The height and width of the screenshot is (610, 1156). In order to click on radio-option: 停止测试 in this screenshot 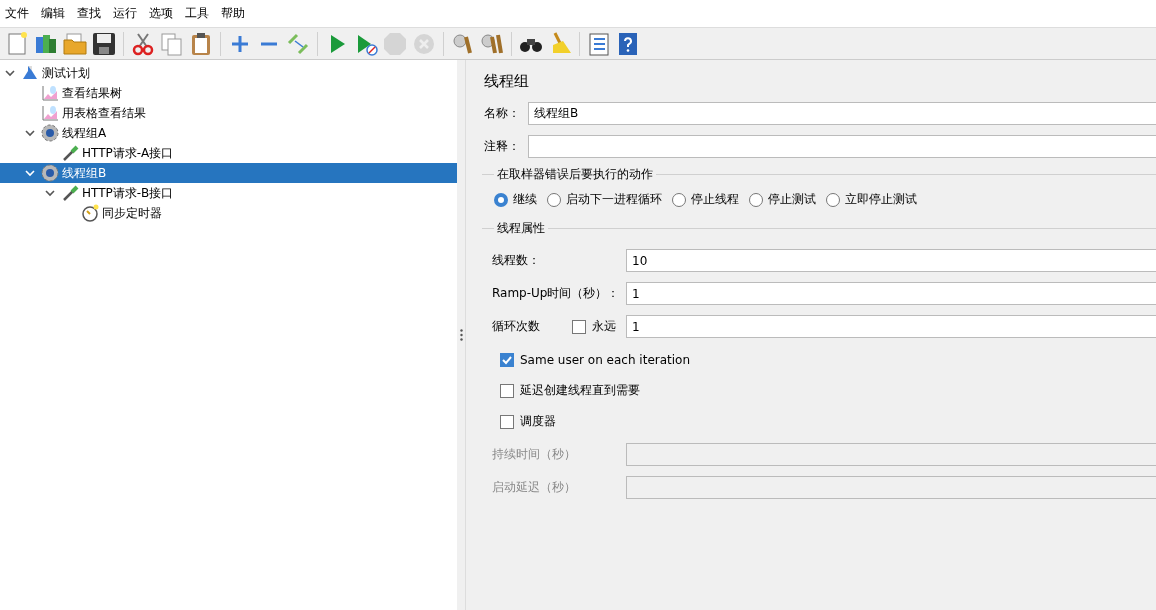, I will do `click(782, 199)`.